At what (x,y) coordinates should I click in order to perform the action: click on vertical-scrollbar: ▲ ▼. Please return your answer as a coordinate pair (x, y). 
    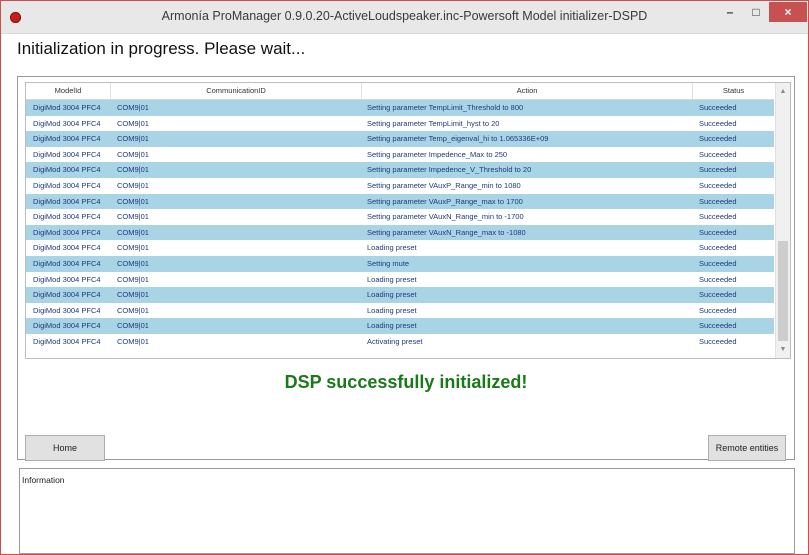
    Looking at the image, I should click on (782, 220).